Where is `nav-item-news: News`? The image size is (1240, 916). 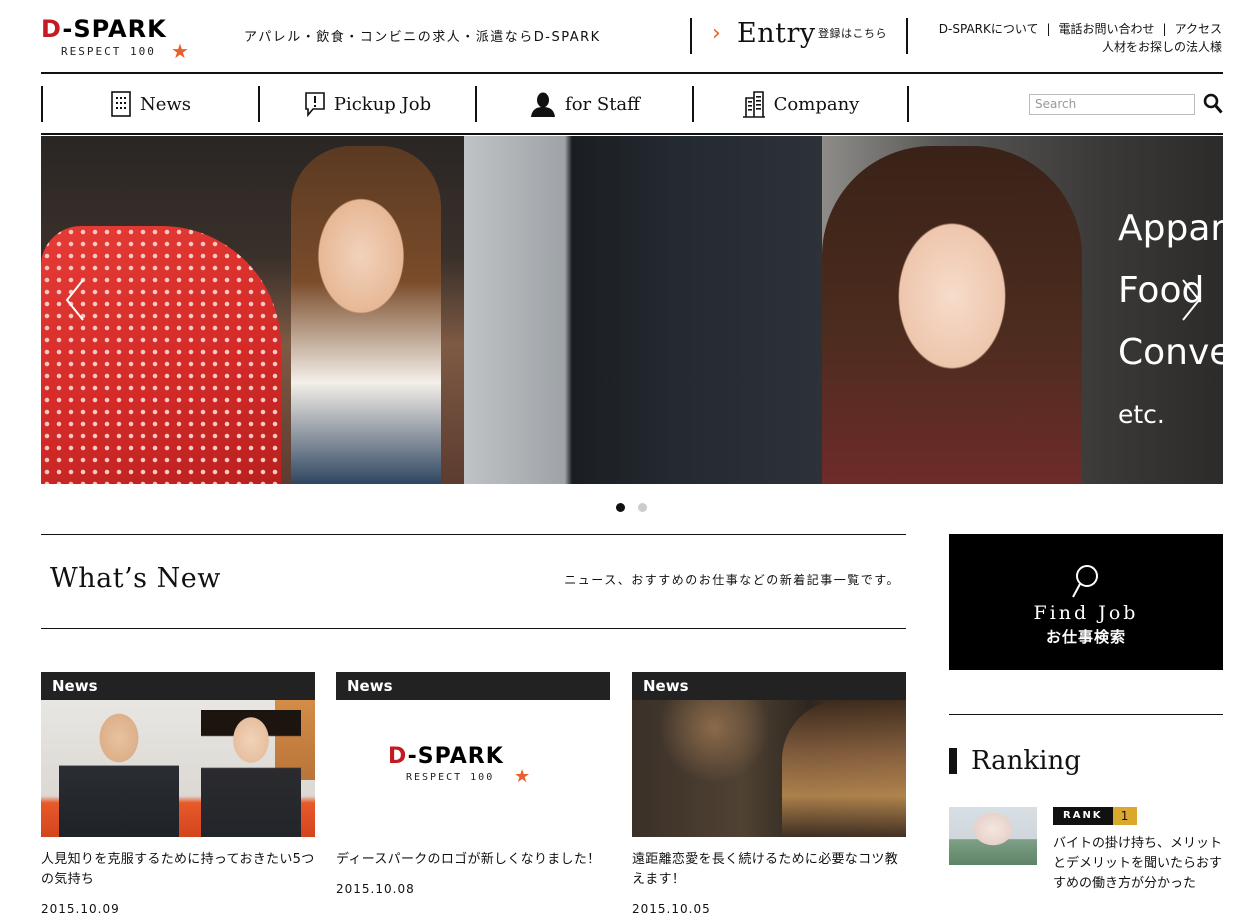
nav-item-news: News is located at coordinates (149, 104).